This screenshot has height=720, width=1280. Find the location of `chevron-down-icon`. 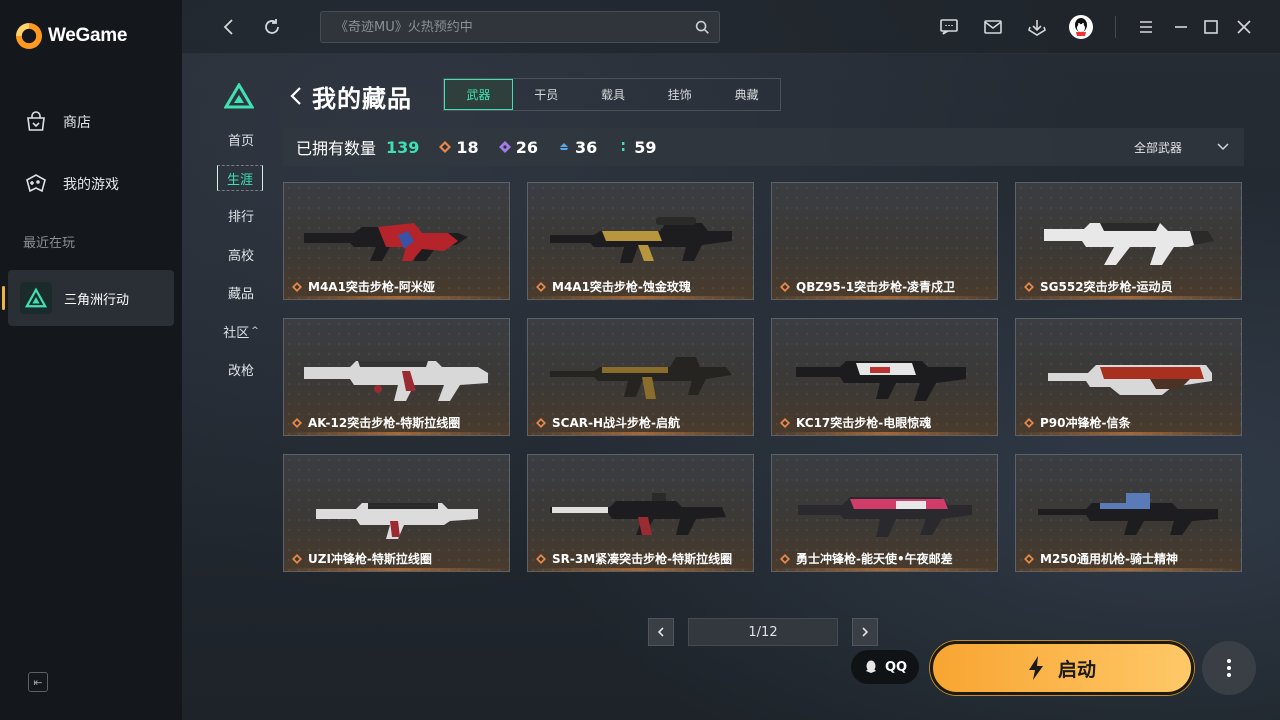

chevron-down-icon is located at coordinates (1223, 148).